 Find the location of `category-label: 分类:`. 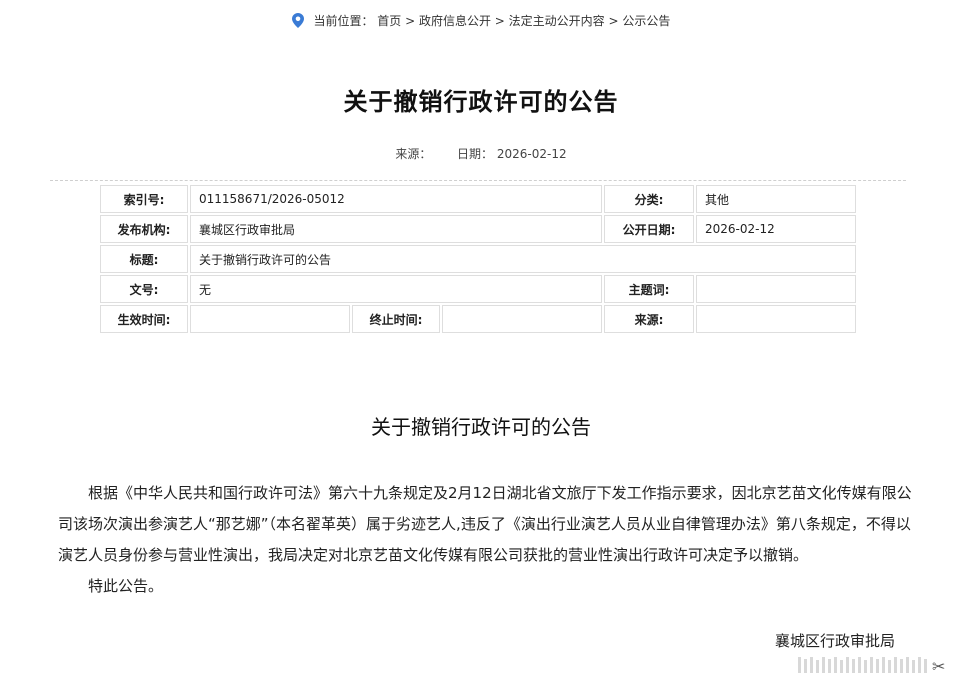

category-label: 分类: is located at coordinates (649, 199).